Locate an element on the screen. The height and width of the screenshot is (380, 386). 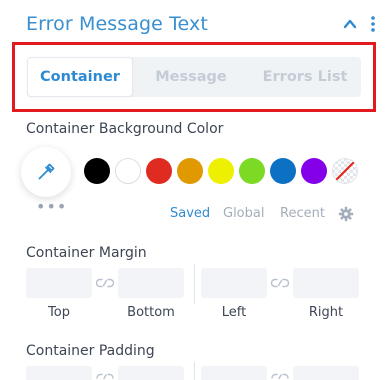
tab-container: Container is located at coordinates (80, 77).